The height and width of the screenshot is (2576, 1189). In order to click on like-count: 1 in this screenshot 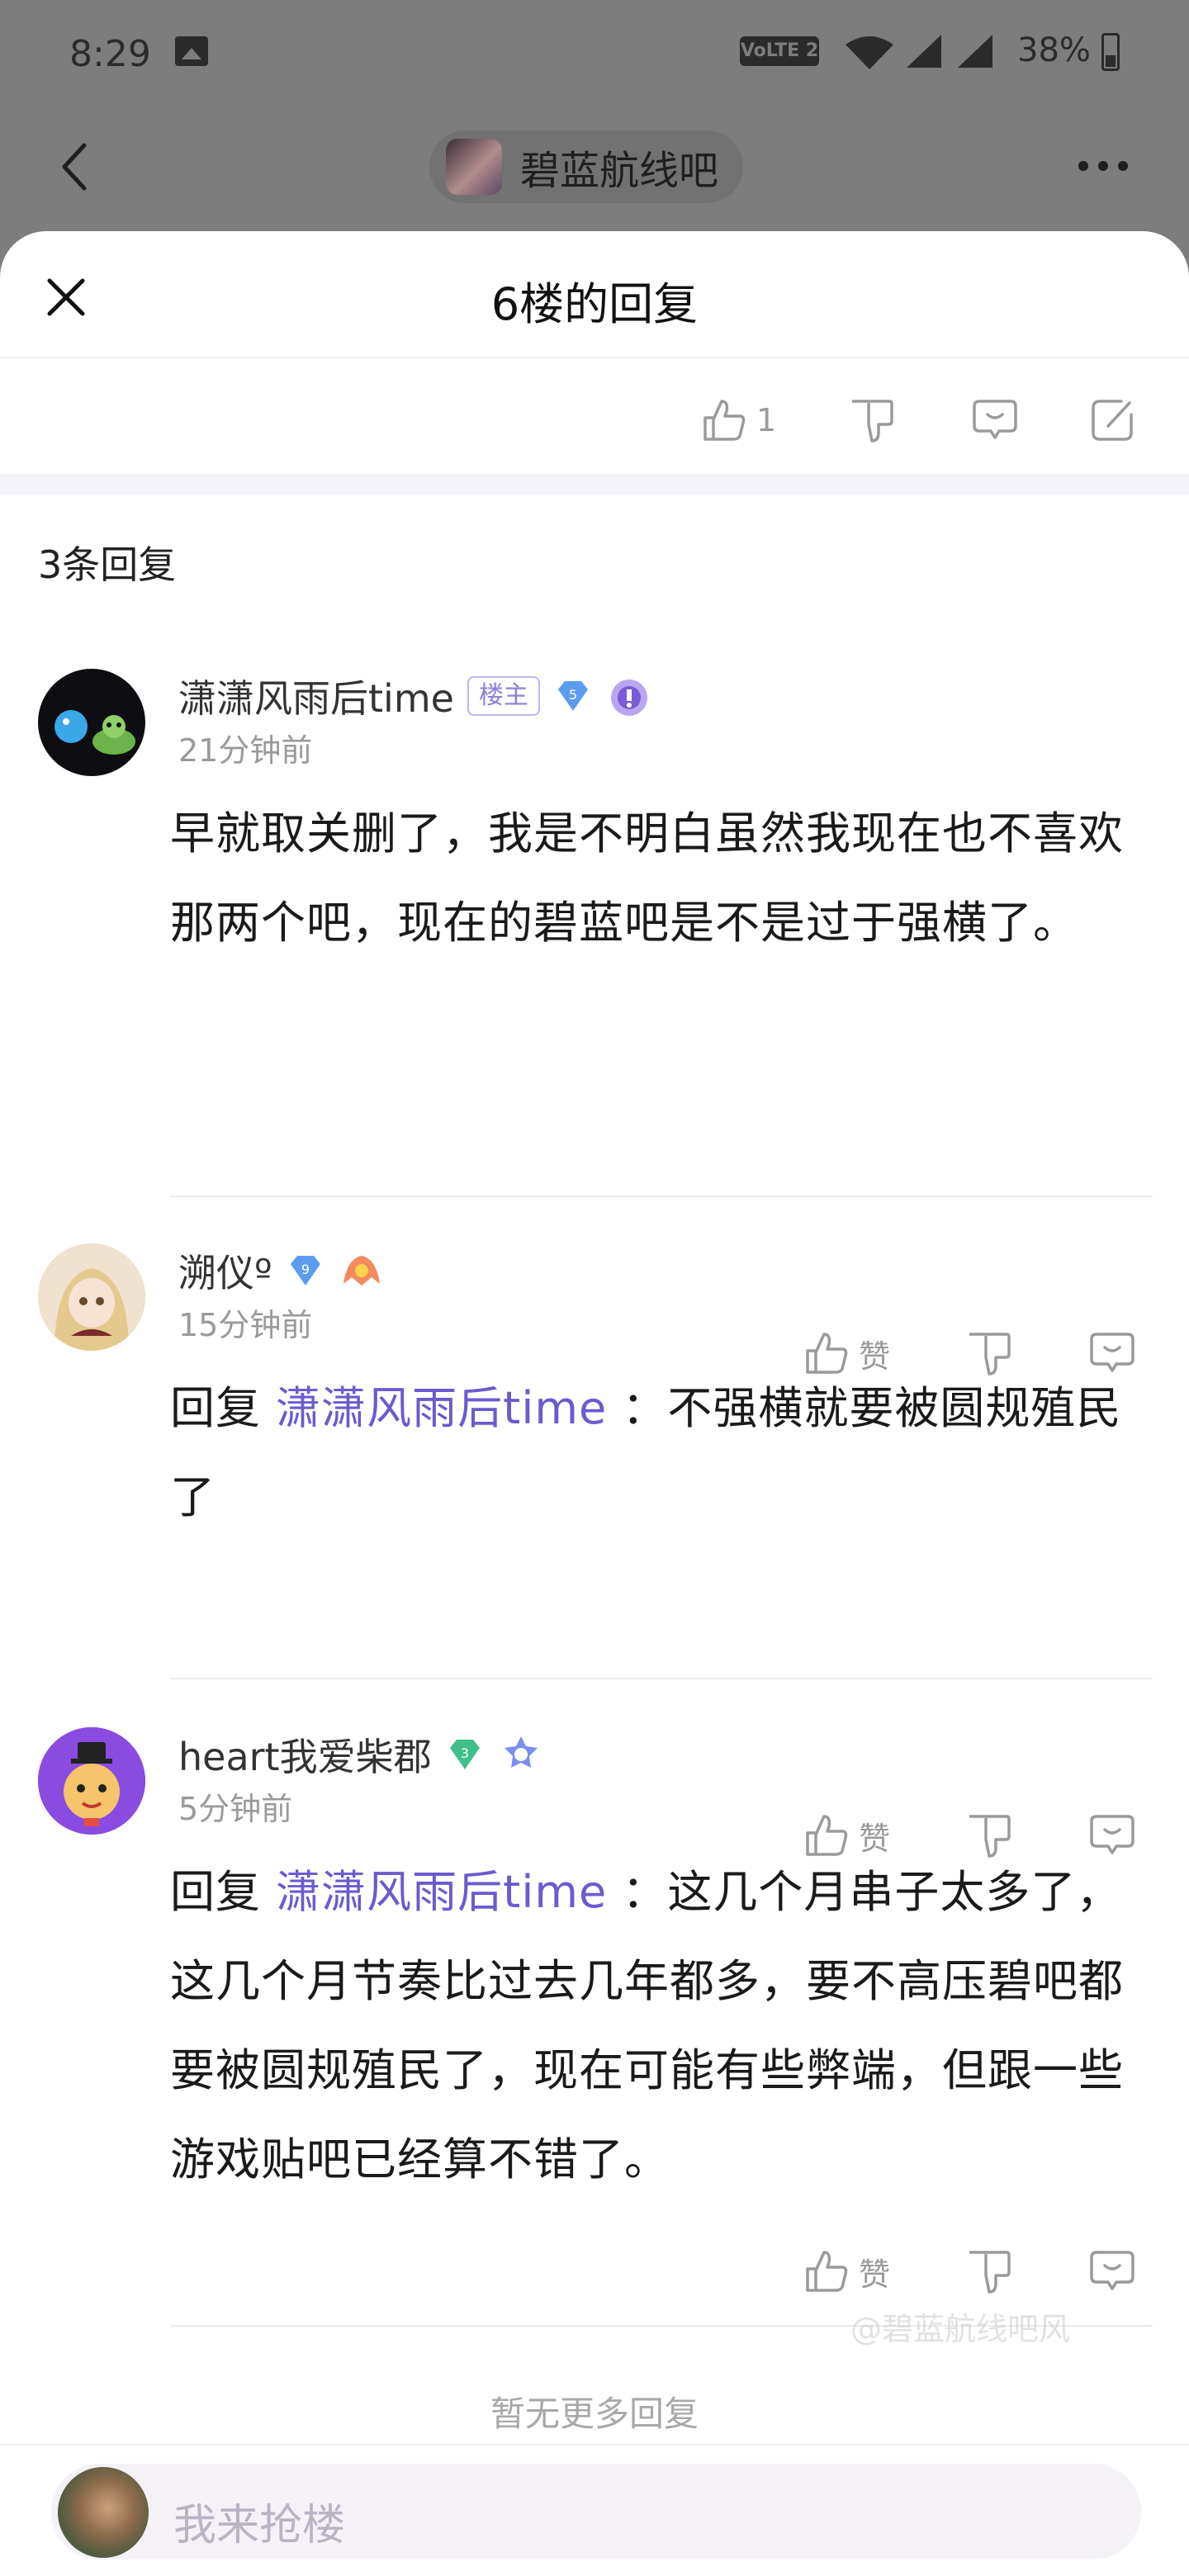, I will do `click(766, 420)`.